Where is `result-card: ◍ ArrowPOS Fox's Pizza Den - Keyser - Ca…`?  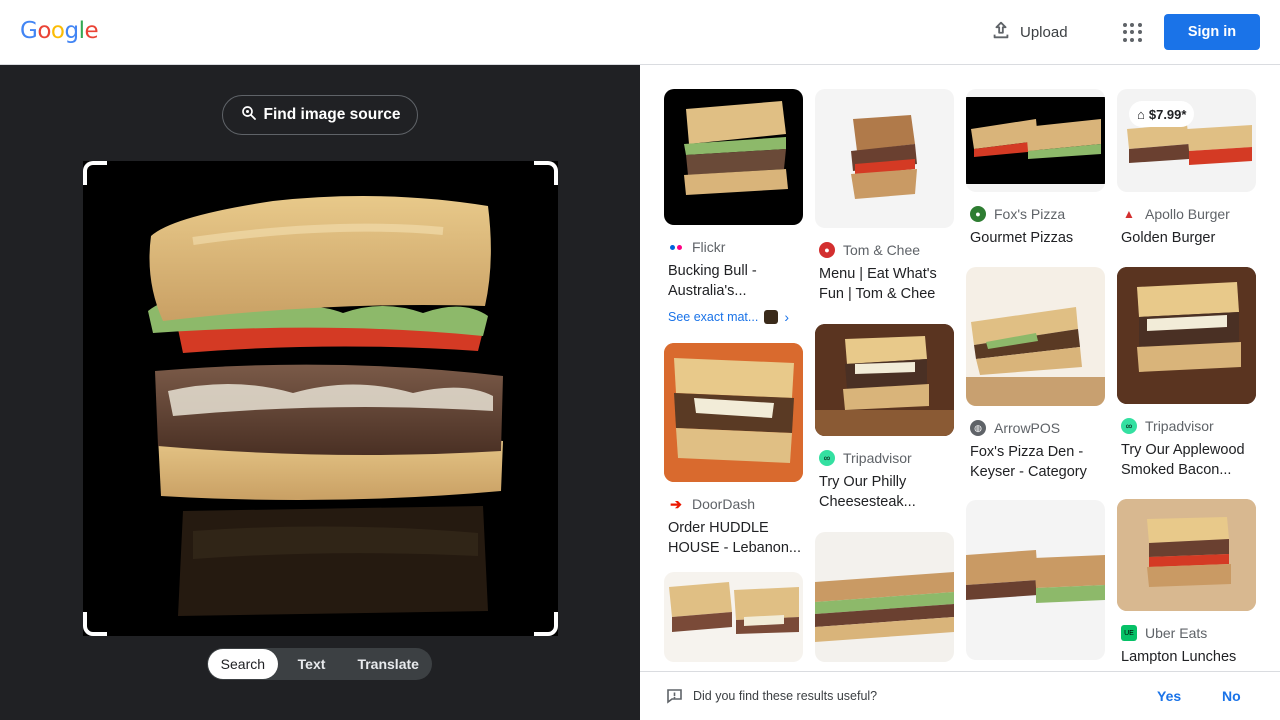
result-card: ◍ ArrowPOS Fox's Pizza Den - Keyser - Ca… is located at coordinates (1035, 374).